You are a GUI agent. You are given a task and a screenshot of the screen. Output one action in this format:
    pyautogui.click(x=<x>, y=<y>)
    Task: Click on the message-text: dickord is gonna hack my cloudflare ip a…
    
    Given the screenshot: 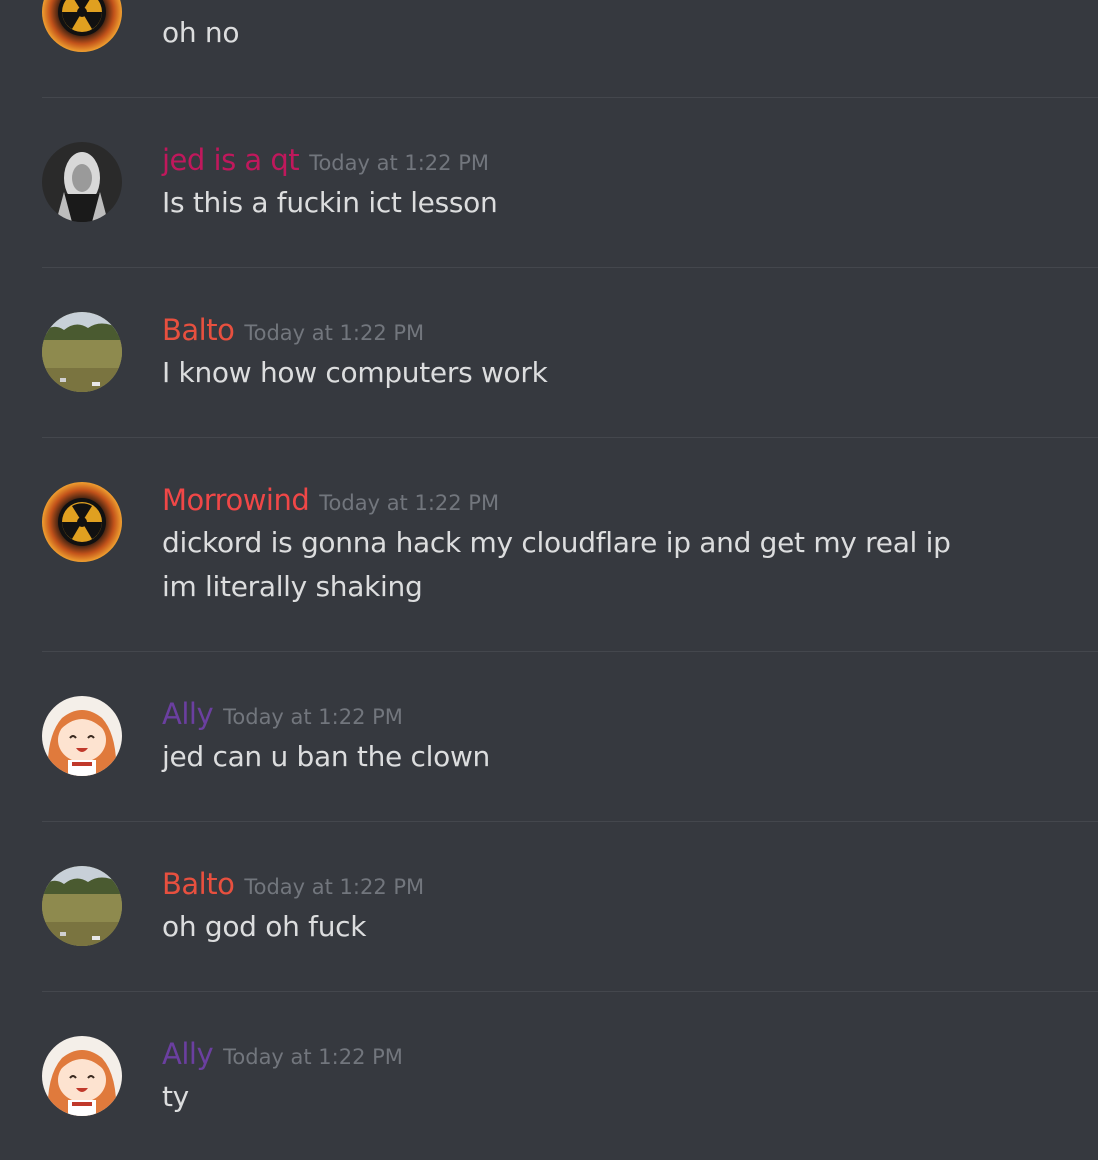 What is the action you would take?
    pyautogui.click(x=556, y=542)
    